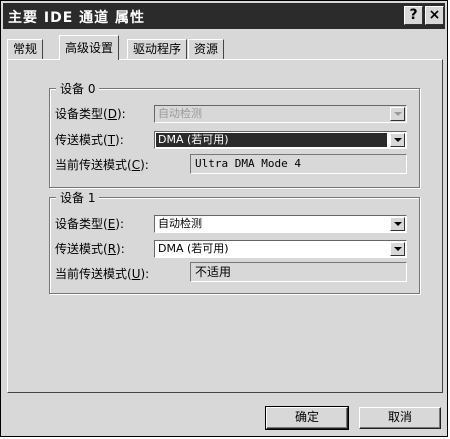 Image resolution: width=450 pixels, height=439 pixels. Describe the element at coordinates (180, 113) in the screenshot. I see `device-0-type-value: 自动检测` at that location.